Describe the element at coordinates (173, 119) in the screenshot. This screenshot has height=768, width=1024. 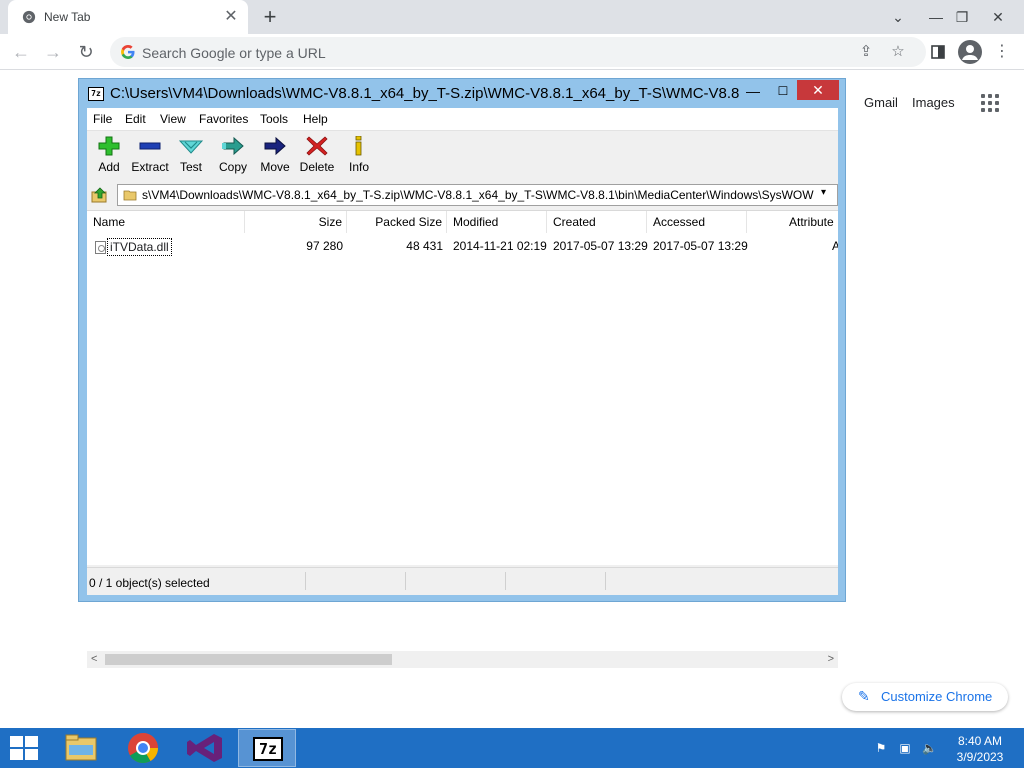
I see `menu-view: View` at that location.